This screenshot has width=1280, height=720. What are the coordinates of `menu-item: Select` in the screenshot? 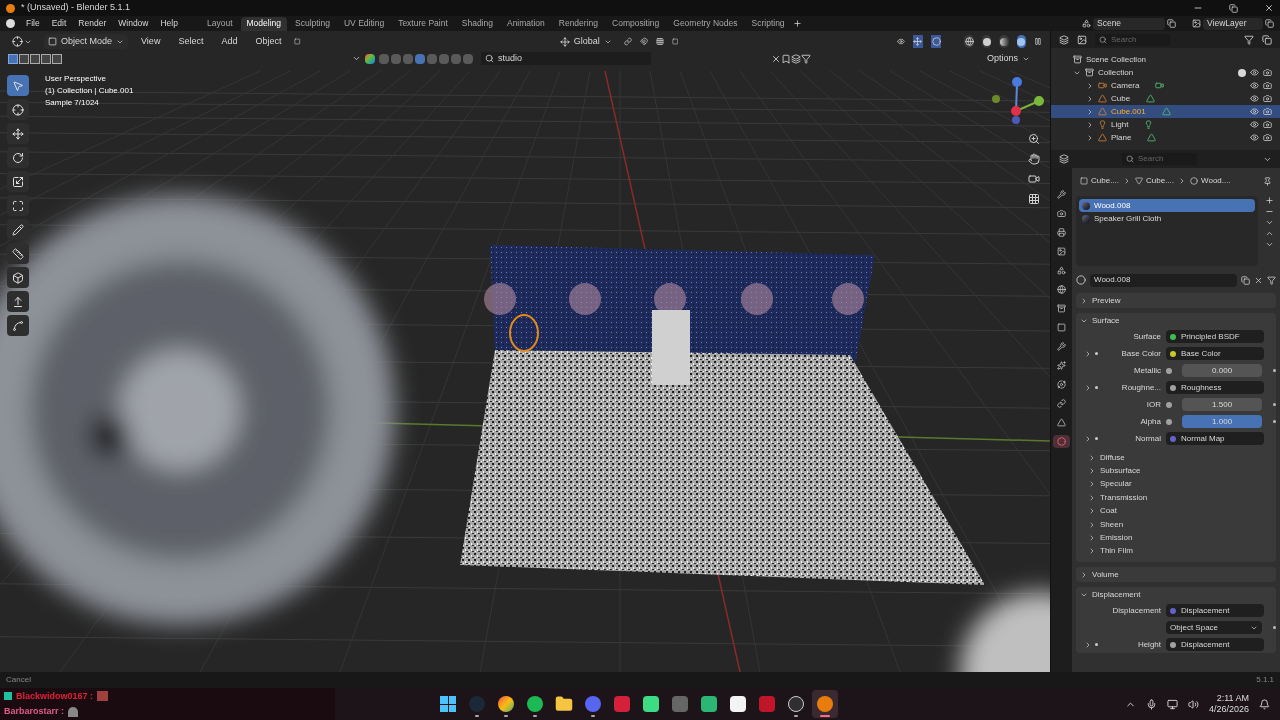 It's located at (191, 41).